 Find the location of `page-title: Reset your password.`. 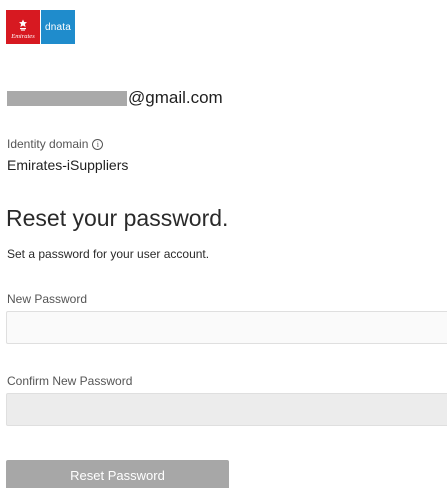

page-title: Reset your password. is located at coordinates (117, 218).